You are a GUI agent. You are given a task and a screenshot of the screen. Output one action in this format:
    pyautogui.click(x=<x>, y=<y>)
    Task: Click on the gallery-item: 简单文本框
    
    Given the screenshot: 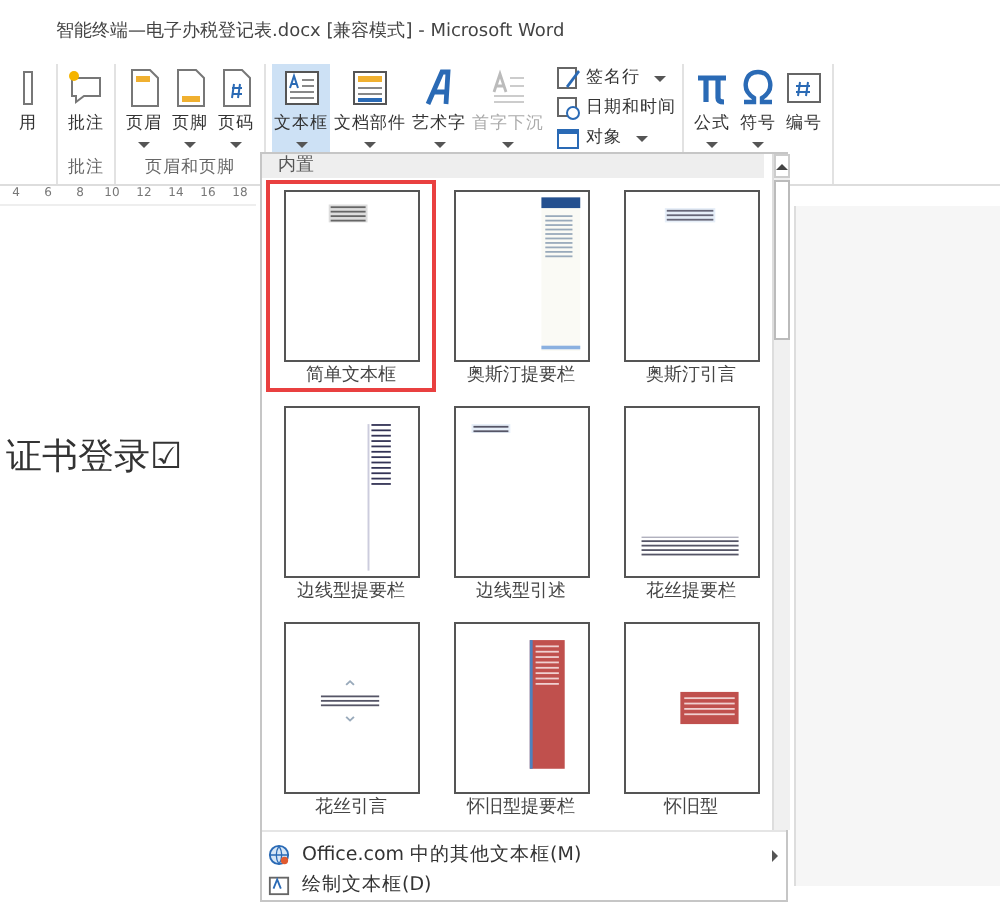 What is the action you would take?
    pyautogui.click(x=351, y=286)
    